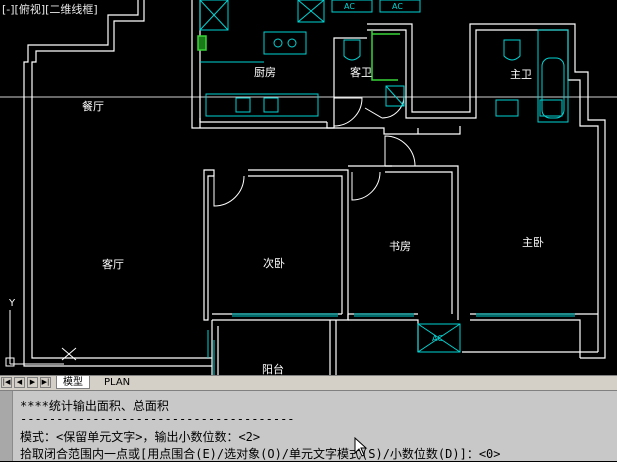  What do you see at coordinates (397, 6) in the screenshot?
I see `ac-label-2: AC` at bounding box center [397, 6].